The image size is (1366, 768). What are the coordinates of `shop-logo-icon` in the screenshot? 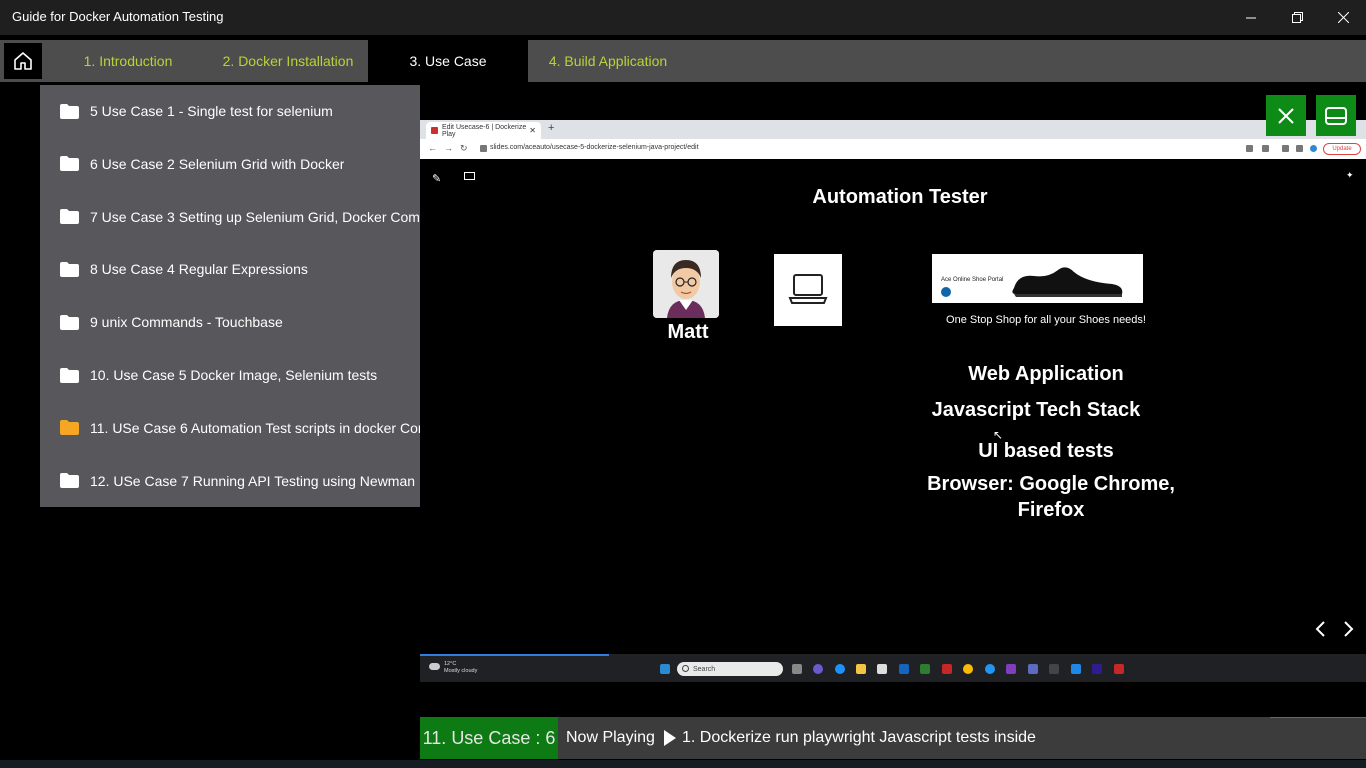 It's located at (946, 292).